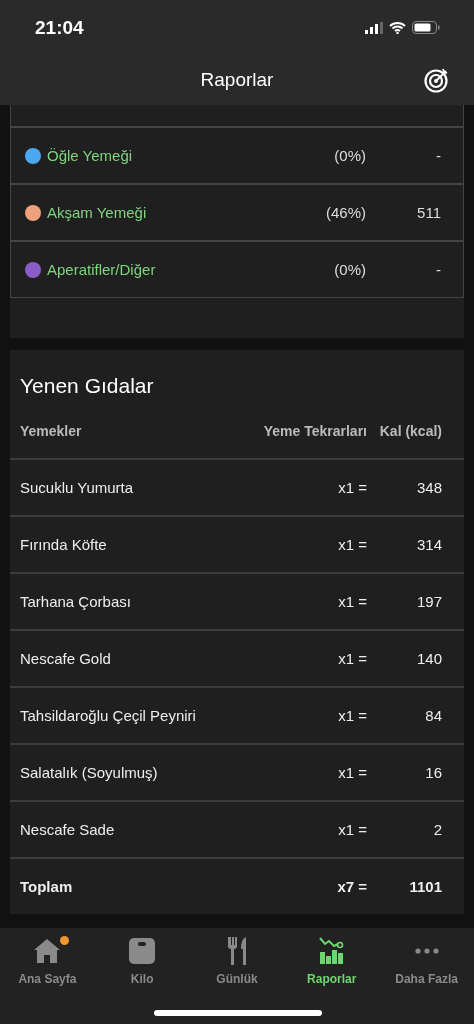 The height and width of the screenshot is (1024, 474). I want to click on signal-icon, so click(374, 27).